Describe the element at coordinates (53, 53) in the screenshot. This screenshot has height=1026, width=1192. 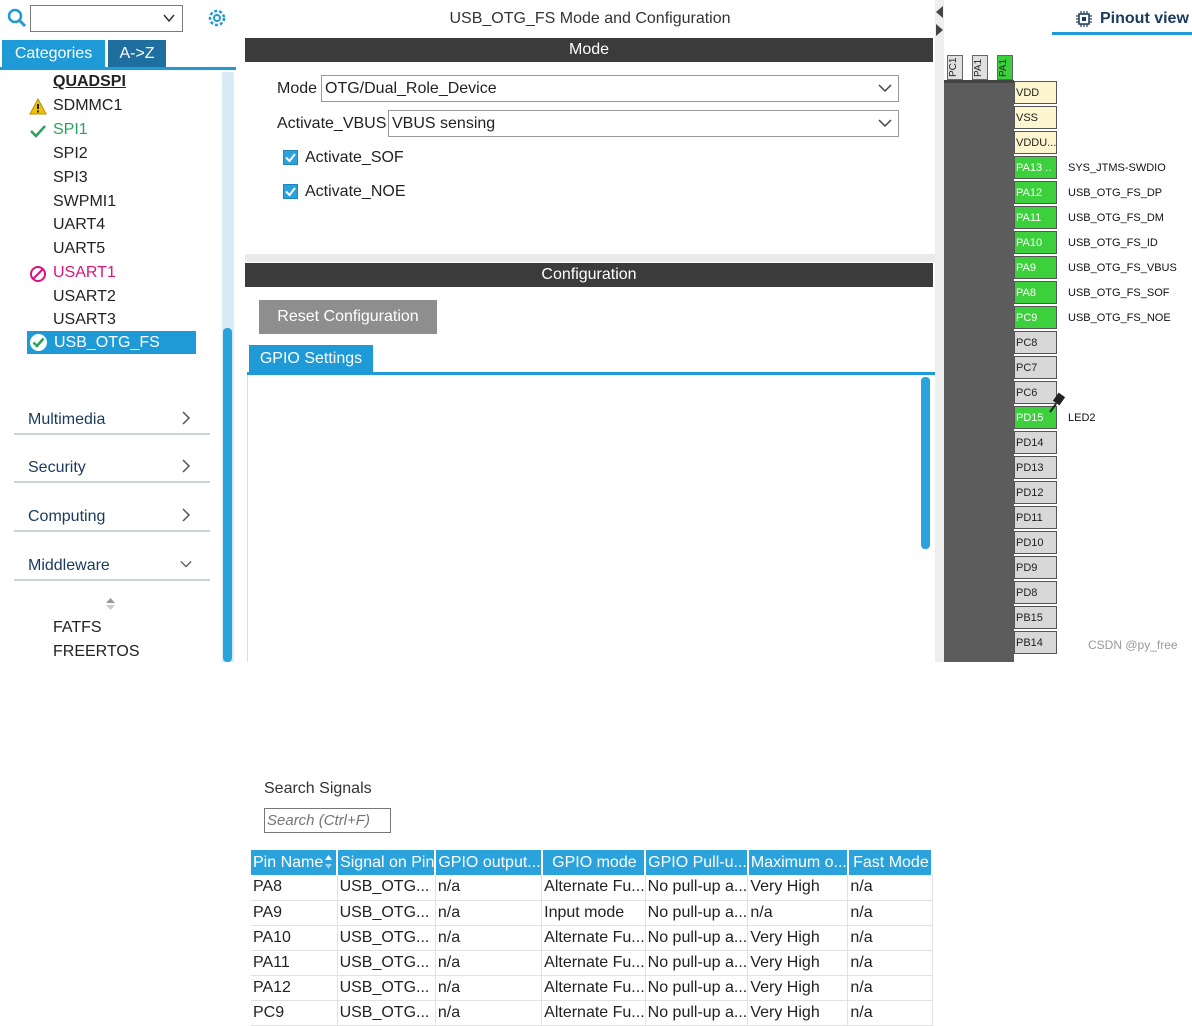
I see `tab-categories: Categories` at that location.